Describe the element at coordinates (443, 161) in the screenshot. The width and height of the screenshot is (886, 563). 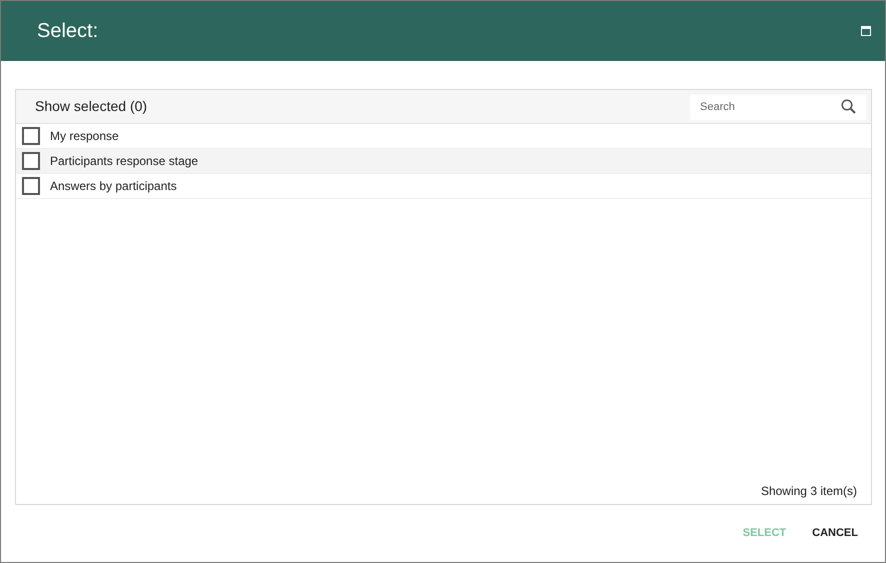
I see `list-row: Participants response stage` at that location.